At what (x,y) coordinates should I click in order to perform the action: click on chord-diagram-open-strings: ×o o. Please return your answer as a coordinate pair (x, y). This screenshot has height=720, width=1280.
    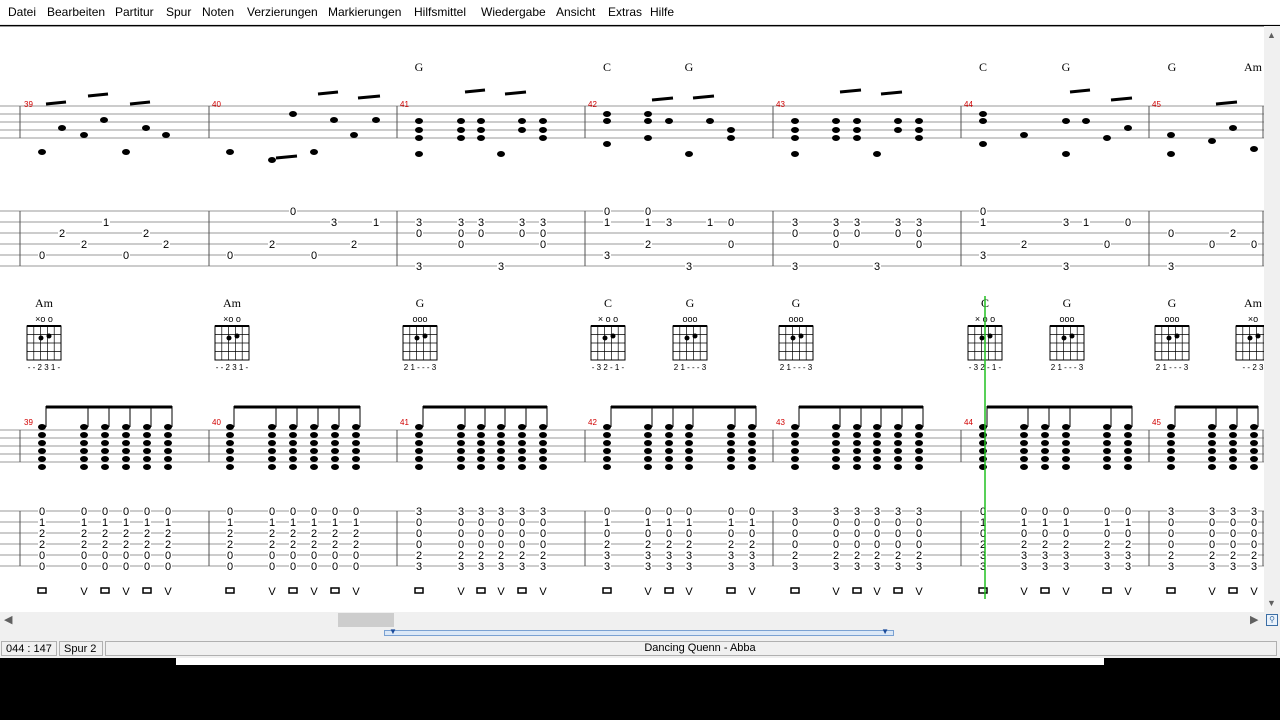
    Looking at the image, I should click on (44, 319).